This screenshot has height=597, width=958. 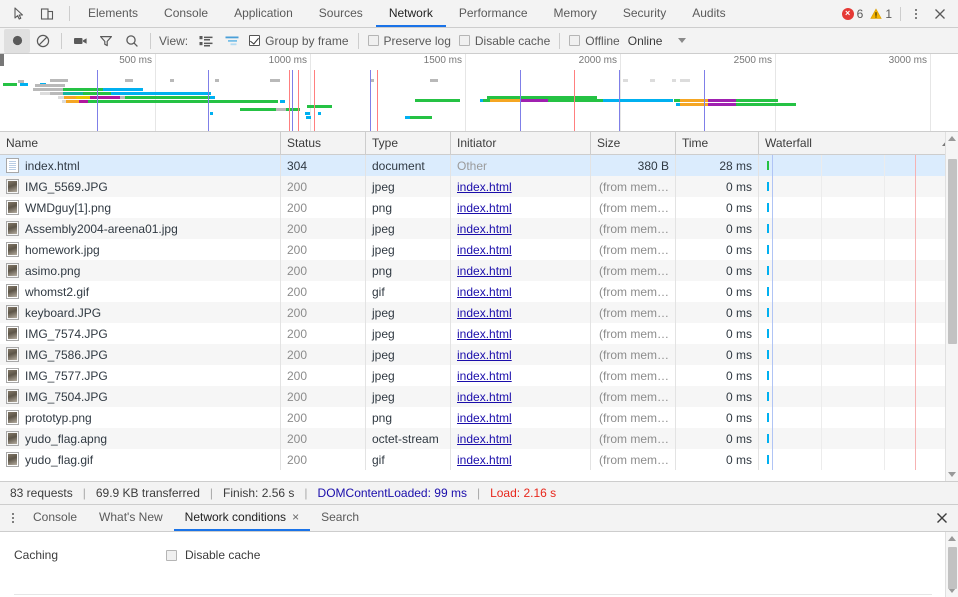 I want to click on table-row: asimo.png 200 png index.html (from mem… 0 ms, so click(x=479, y=270).